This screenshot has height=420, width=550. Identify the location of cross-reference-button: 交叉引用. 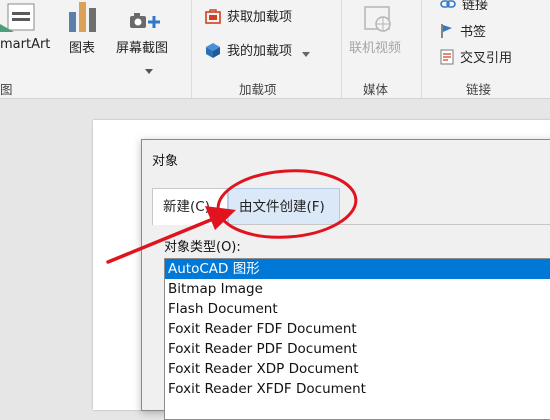
(476, 56).